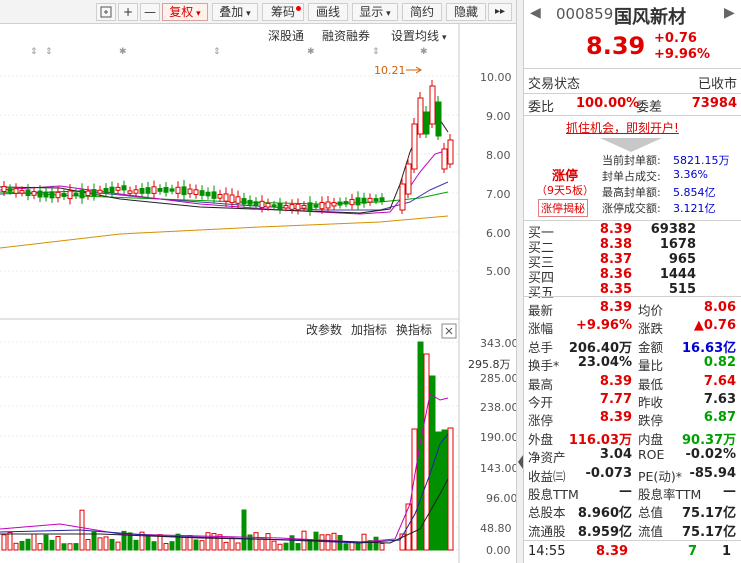 The width and height of the screenshot is (741, 563). I want to click on stat-label: PE(动)*, so click(660, 476).